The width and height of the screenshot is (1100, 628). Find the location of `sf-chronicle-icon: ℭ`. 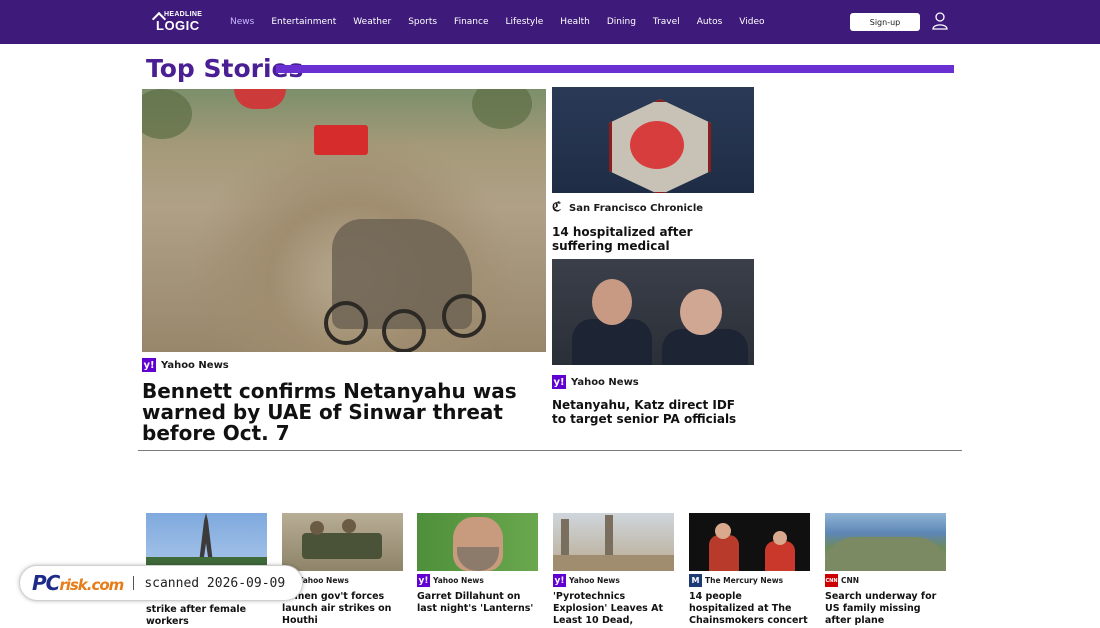

sf-chronicle-icon: ℭ is located at coordinates (557, 207).